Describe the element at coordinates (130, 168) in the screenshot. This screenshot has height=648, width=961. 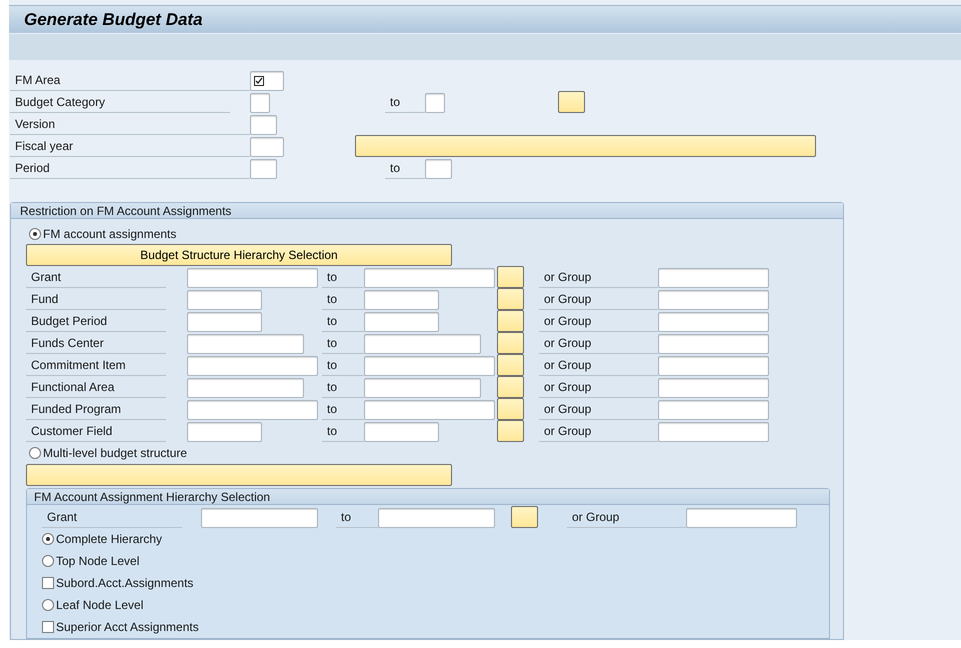
I see `field-label: Period` at that location.